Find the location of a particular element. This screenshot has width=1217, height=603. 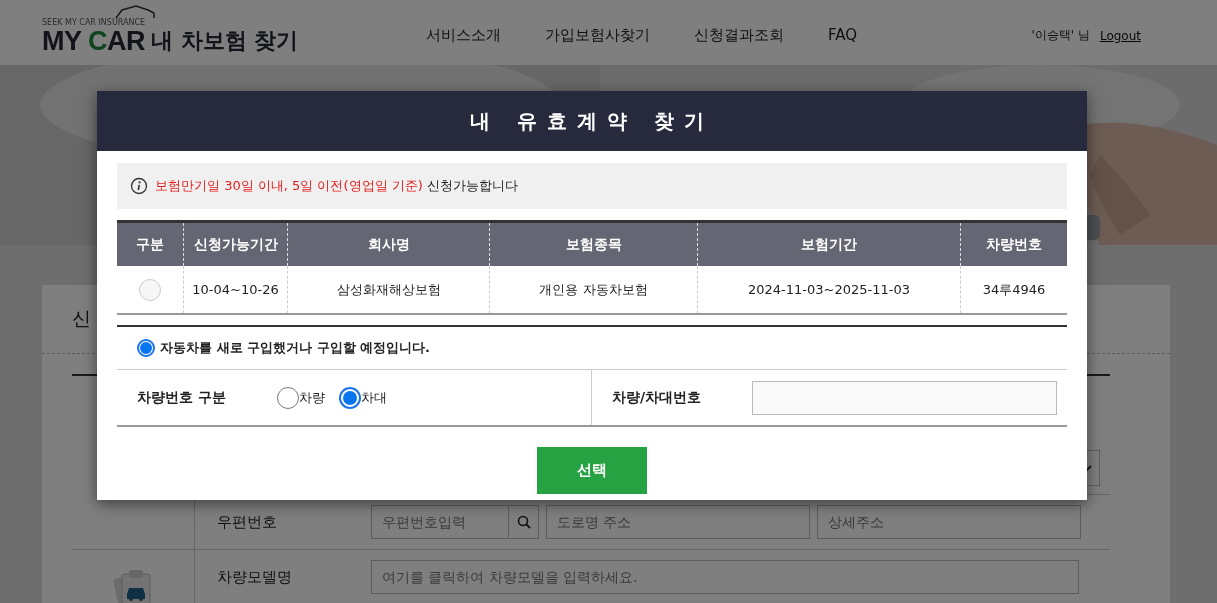

field-label: 차량번호 구분 is located at coordinates (182, 397).